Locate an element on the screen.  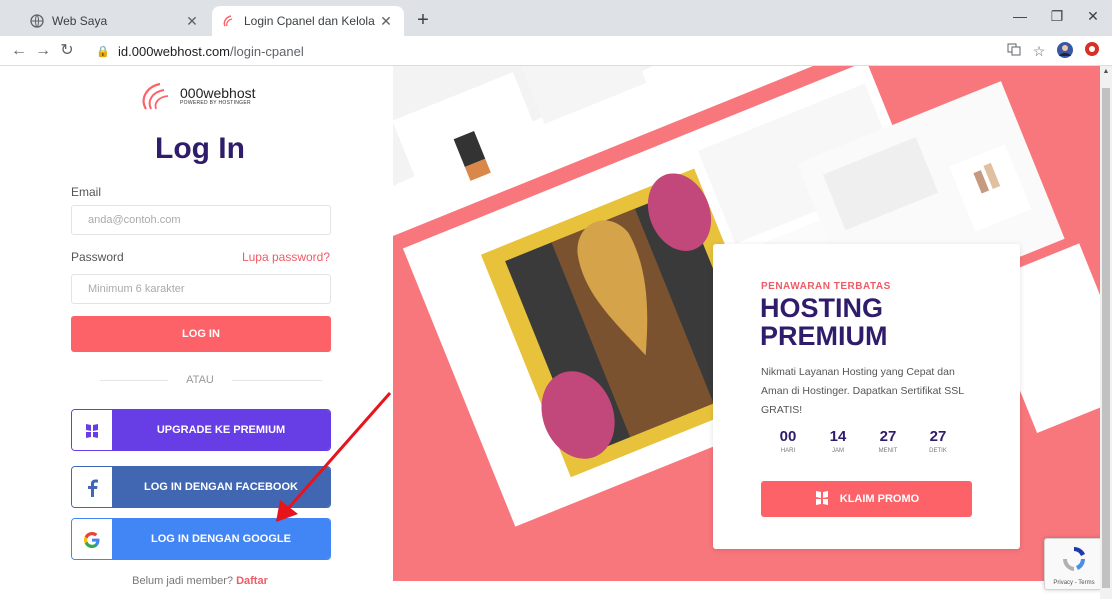
forward-icon: → is located at coordinates (43, 51).